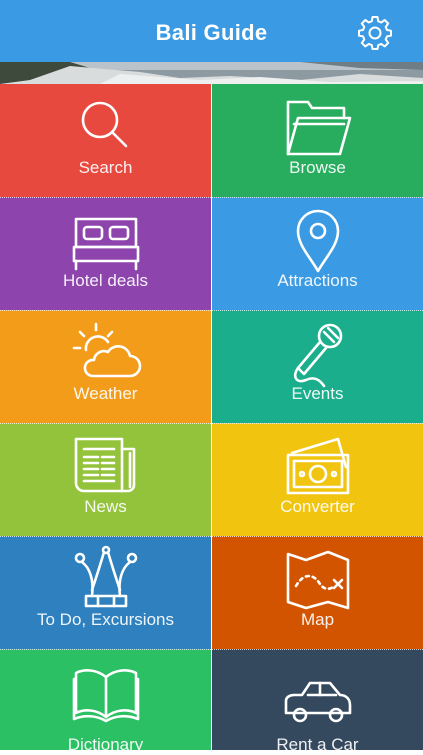 The image size is (423, 755). What do you see at coordinates (105, 244) in the screenshot?
I see `bed-icon` at bounding box center [105, 244].